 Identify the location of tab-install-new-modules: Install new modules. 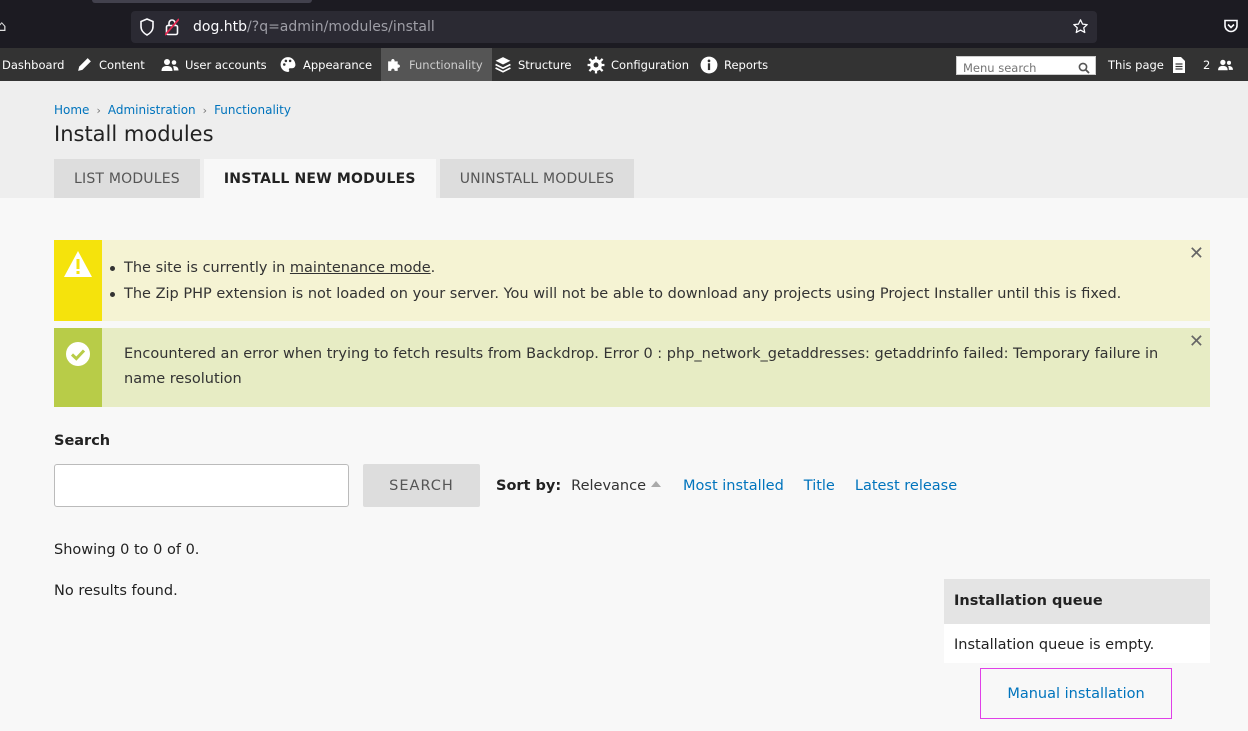
(319, 178).